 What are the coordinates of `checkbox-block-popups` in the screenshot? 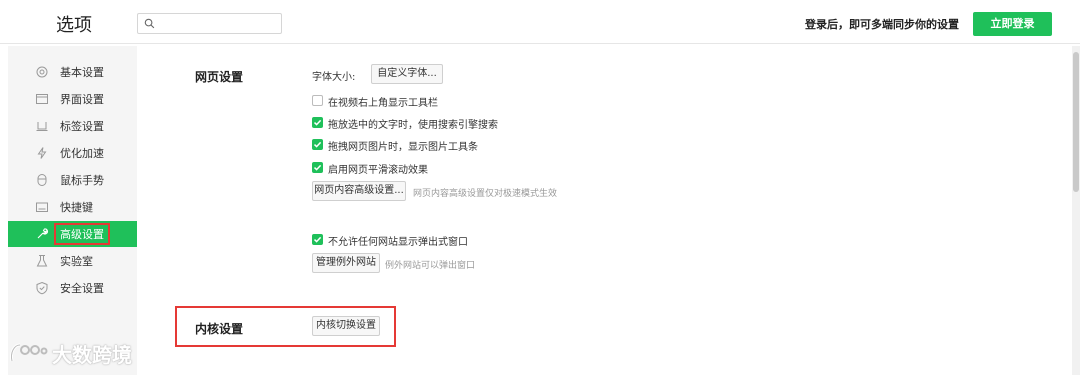 It's located at (317, 239).